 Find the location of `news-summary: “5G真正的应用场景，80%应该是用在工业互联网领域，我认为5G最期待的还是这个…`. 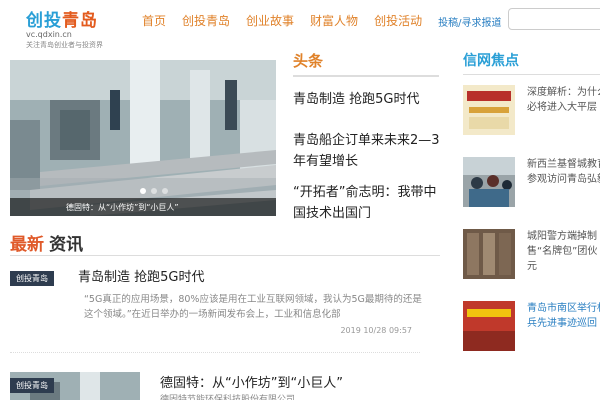

news-summary: “5G真正的应用场景，80%应该是用在工业互联网领域，我认为5G最期待的还是这个… is located at coordinates (253, 307).